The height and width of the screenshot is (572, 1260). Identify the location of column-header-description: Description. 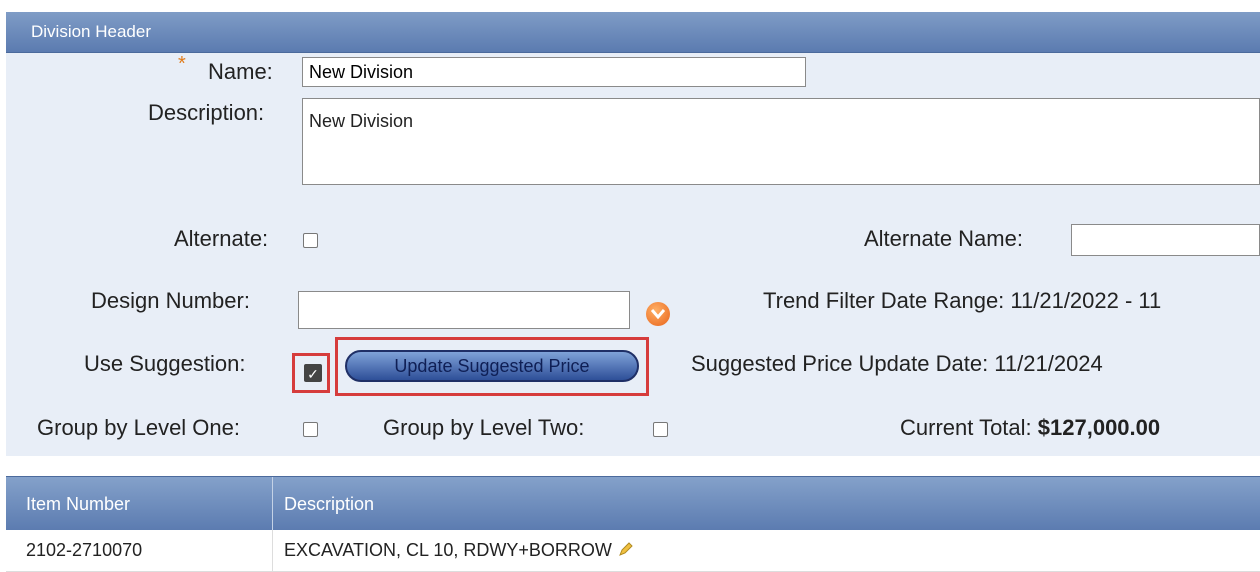
(329, 504).